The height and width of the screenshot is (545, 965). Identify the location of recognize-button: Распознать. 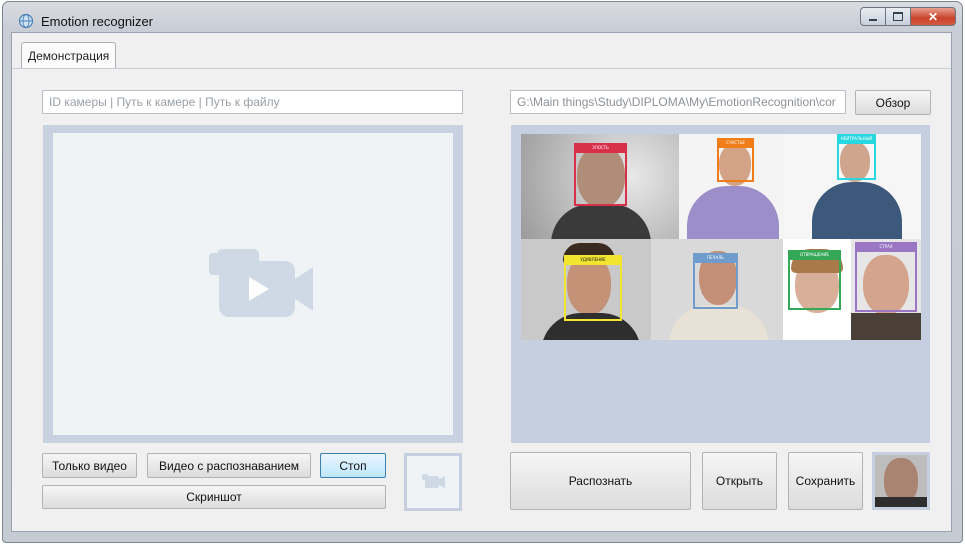
(600, 481).